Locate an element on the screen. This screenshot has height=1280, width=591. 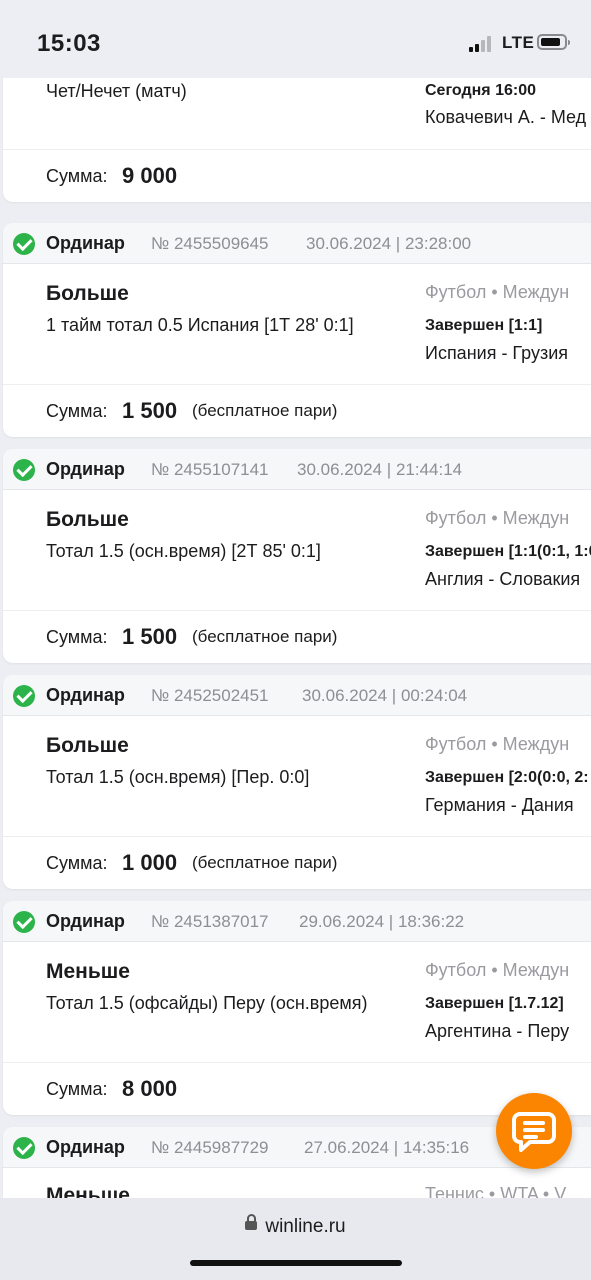
bet-number: № 2452502451 is located at coordinates (210, 695).